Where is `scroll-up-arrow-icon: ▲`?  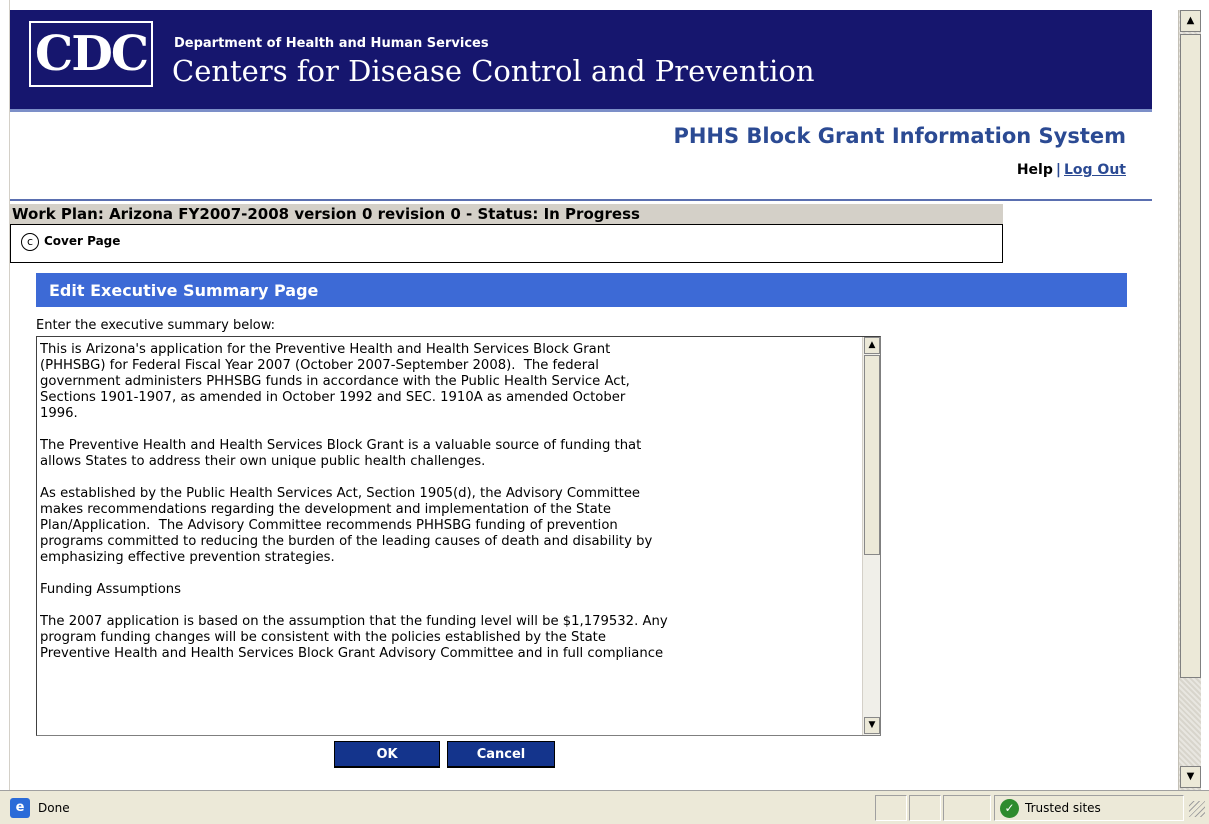
scroll-up-arrow-icon: ▲ is located at coordinates (872, 345).